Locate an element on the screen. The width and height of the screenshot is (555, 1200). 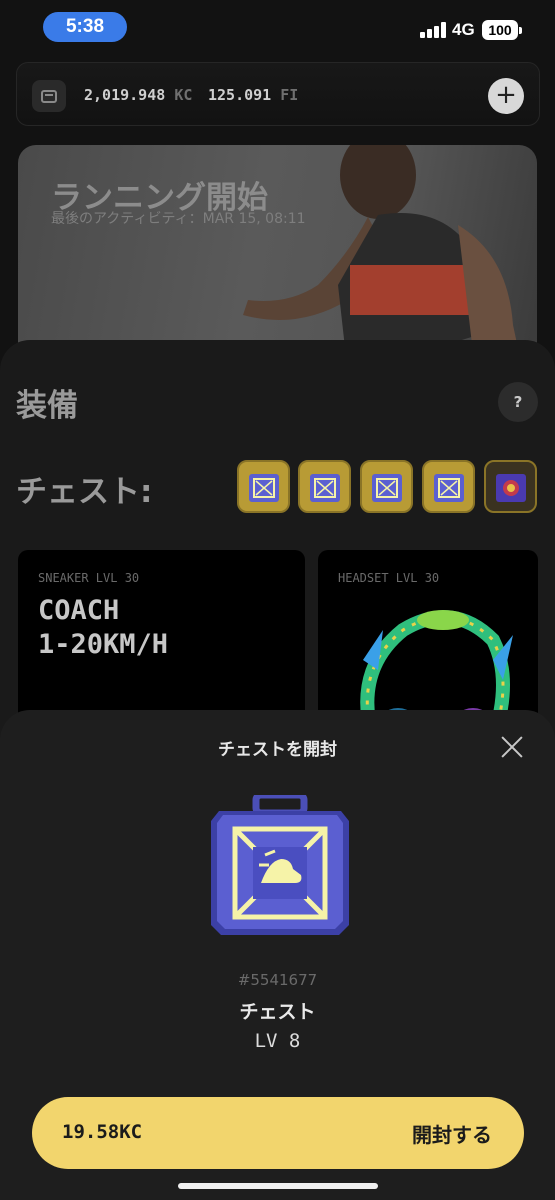
chest-name: チェスト is located at coordinates (277, 1012).